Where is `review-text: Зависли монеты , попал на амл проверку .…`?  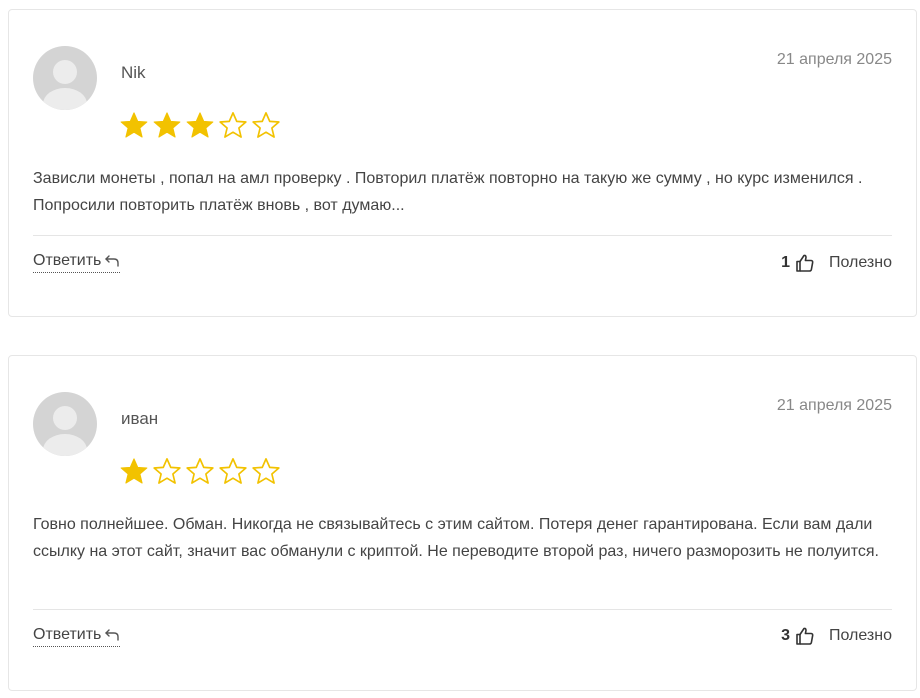 review-text: Зависли монеты , попал на амл проверку .… is located at coordinates (448, 192).